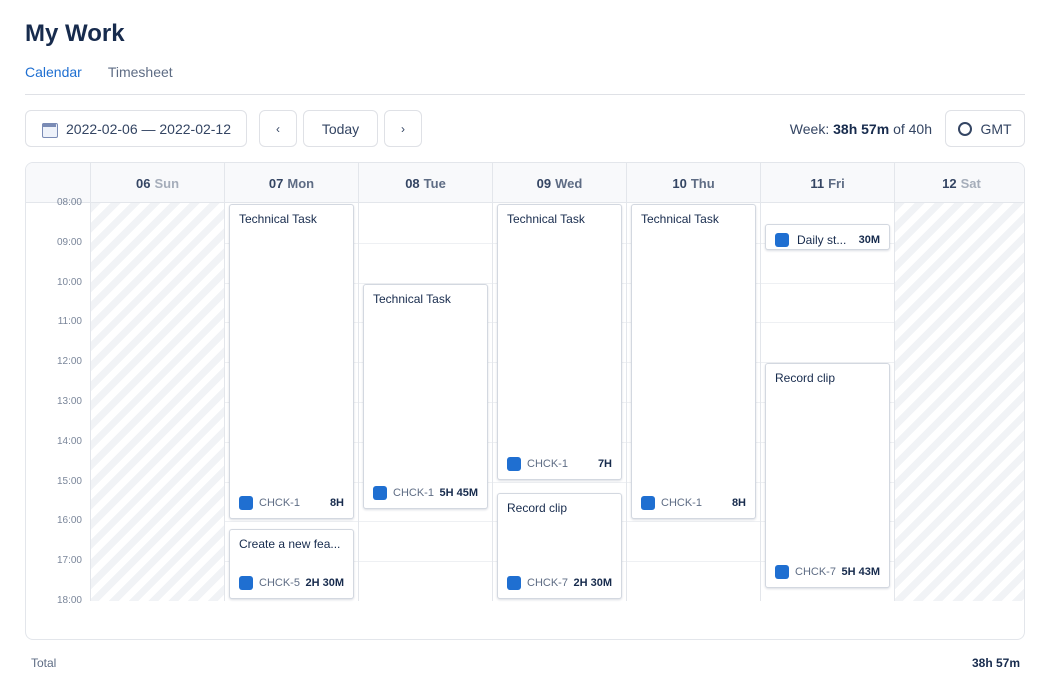 The width and height of the screenshot is (1045, 687). I want to click on worklog-card: Create a new fea... CHCK-5 2H 30M, so click(291, 564).